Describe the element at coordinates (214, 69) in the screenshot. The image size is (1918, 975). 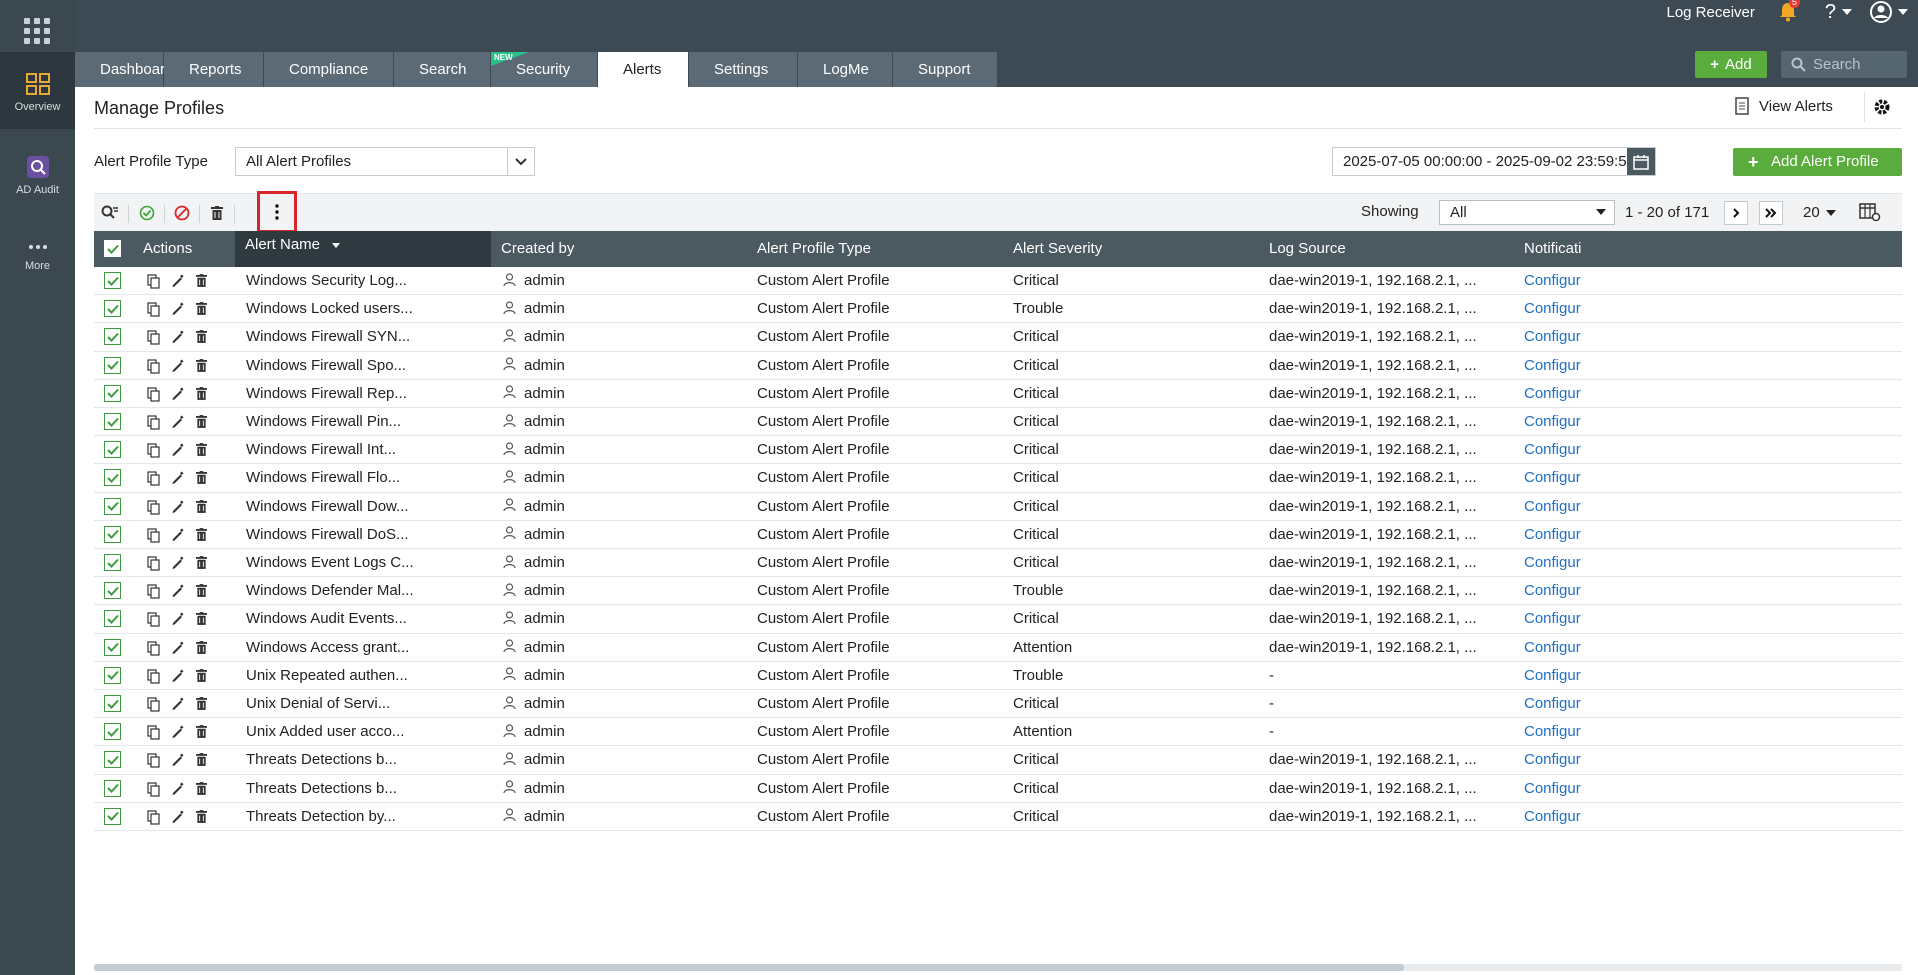
I see `tab-reports: Reports` at that location.